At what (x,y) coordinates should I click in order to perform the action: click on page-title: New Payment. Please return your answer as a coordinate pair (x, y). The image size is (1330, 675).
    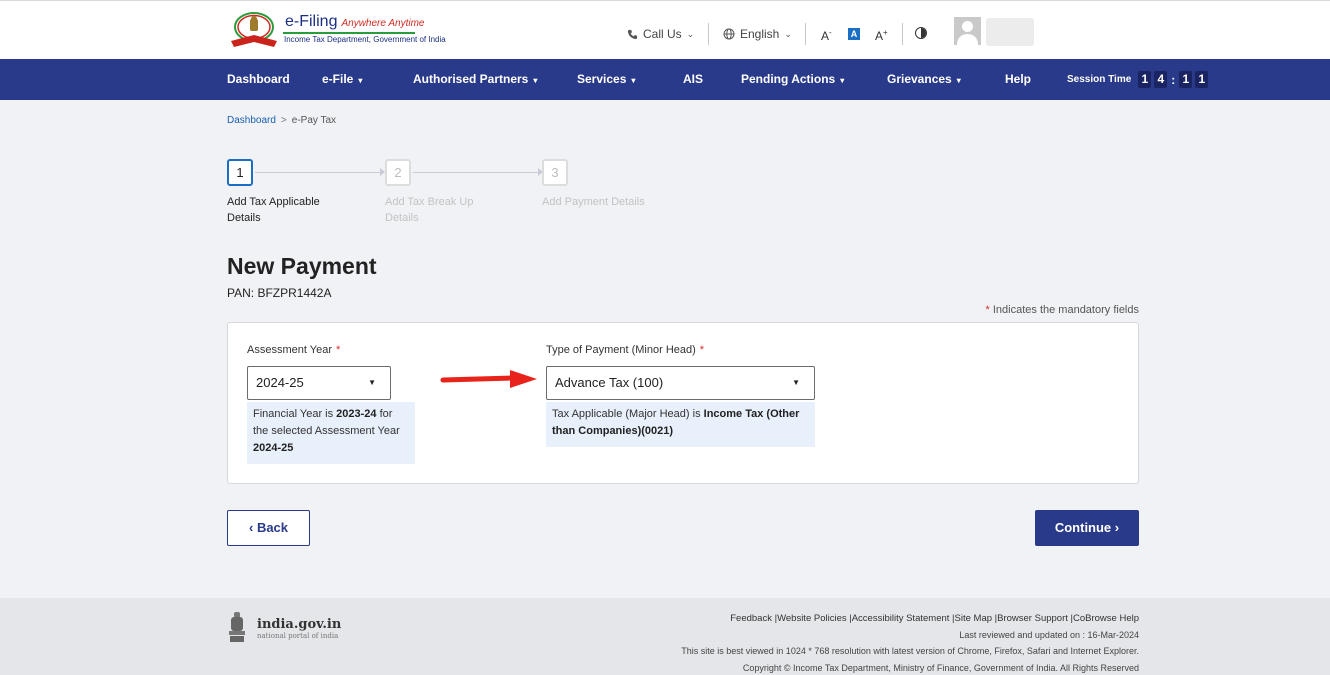
    Looking at the image, I should click on (302, 266).